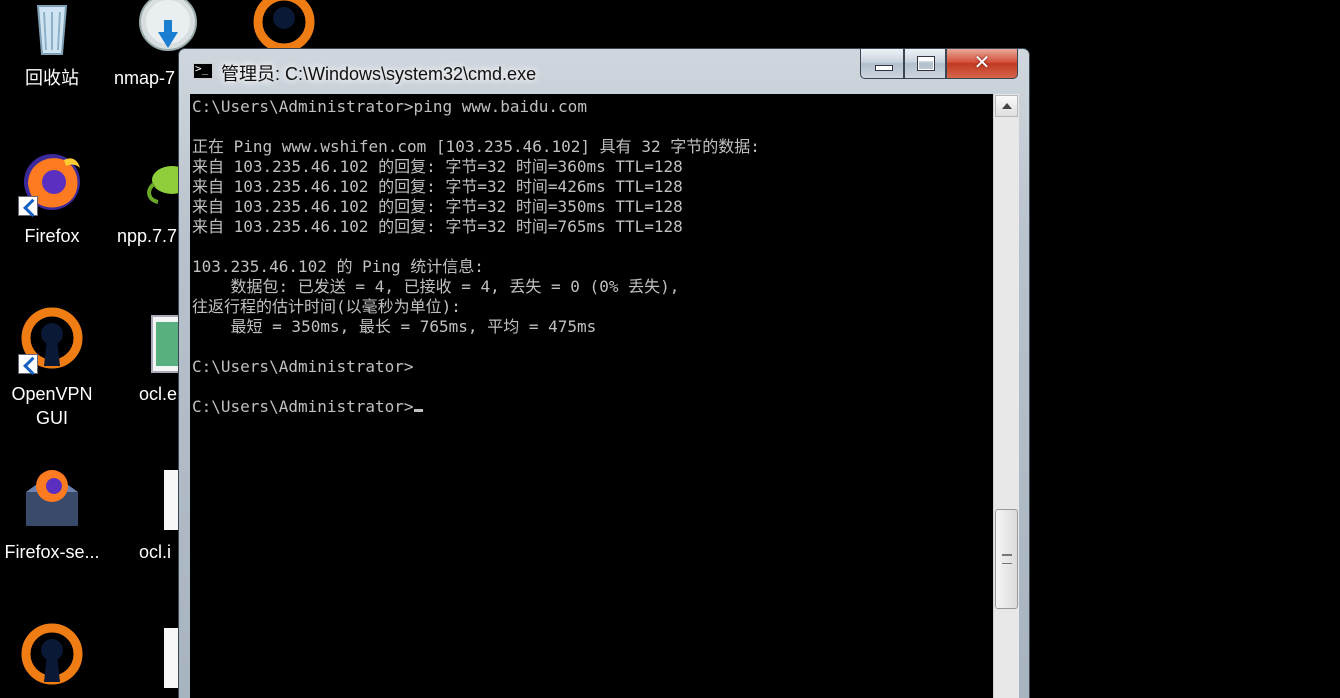 This screenshot has height=698, width=1340. I want to click on window-titlebar: 管理员: C:\Windows\system32\cmd.exe, so click(604, 71).